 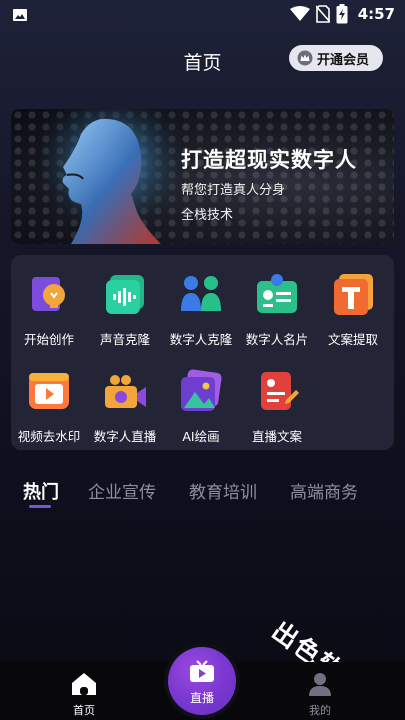 What do you see at coordinates (280, 391) in the screenshot?
I see `document-pen-icon` at bounding box center [280, 391].